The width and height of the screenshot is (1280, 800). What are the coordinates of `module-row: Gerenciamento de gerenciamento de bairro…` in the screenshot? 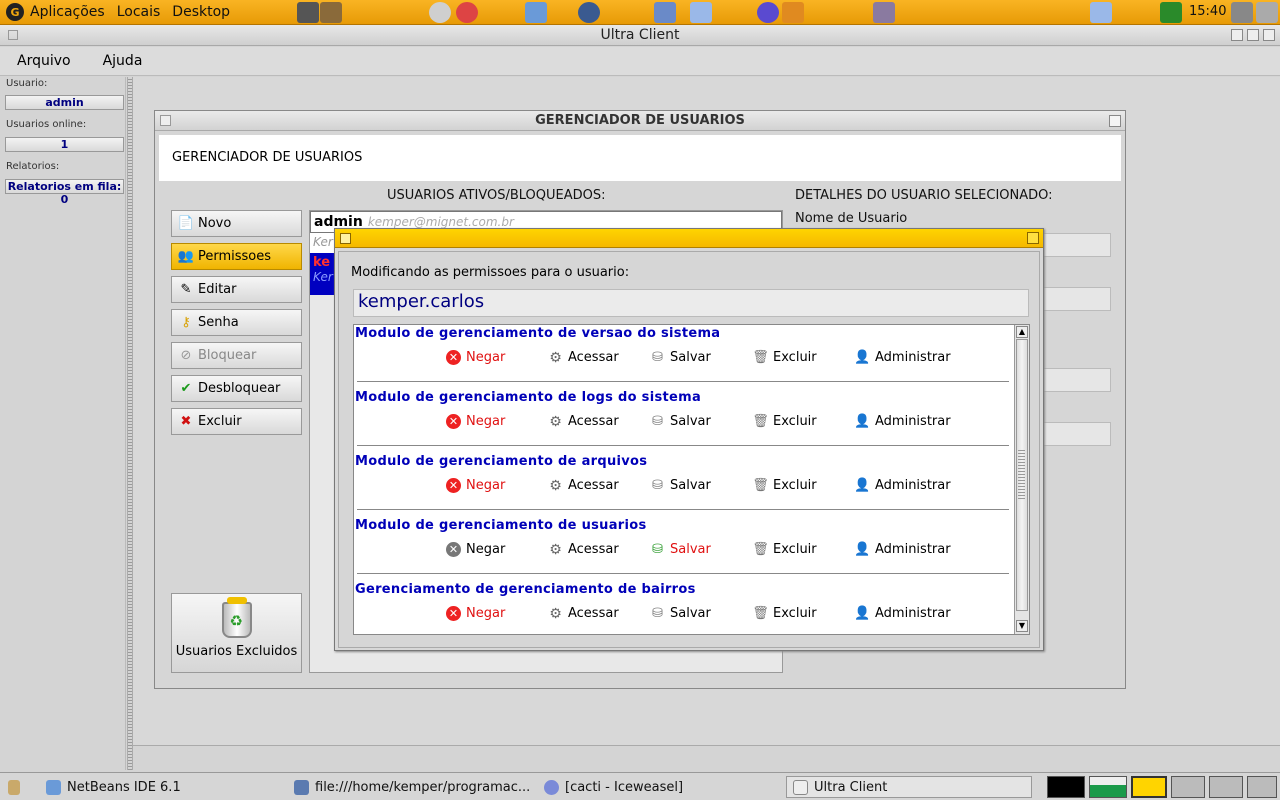 It's located at (682, 607).